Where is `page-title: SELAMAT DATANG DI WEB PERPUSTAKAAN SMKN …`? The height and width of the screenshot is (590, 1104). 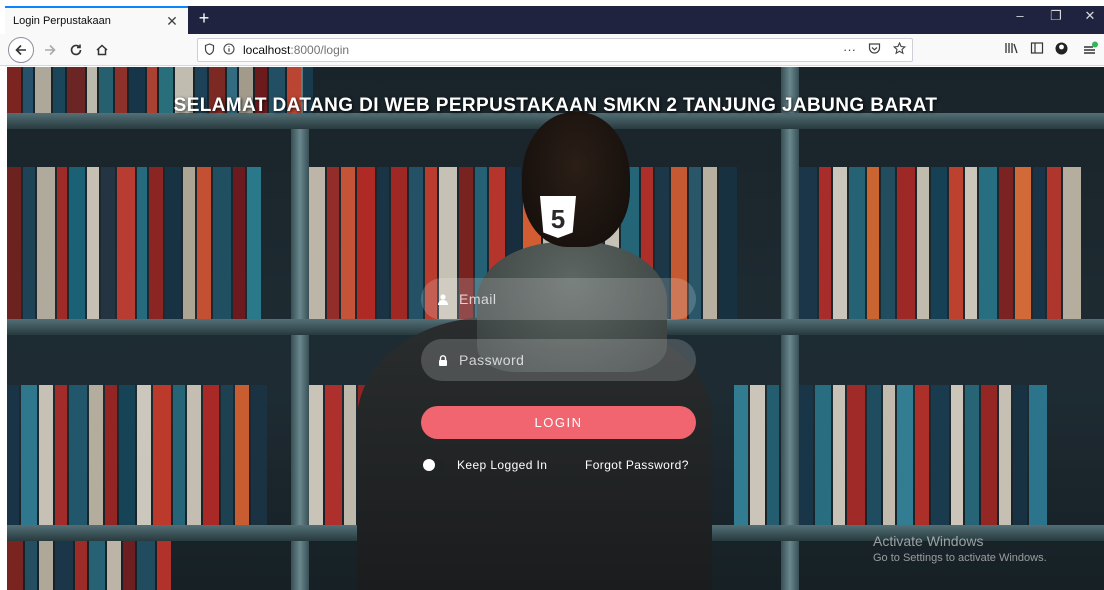
page-title: SELAMAT DATANG DI WEB PERPUSTAKAAN SMKN … is located at coordinates (555, 105).